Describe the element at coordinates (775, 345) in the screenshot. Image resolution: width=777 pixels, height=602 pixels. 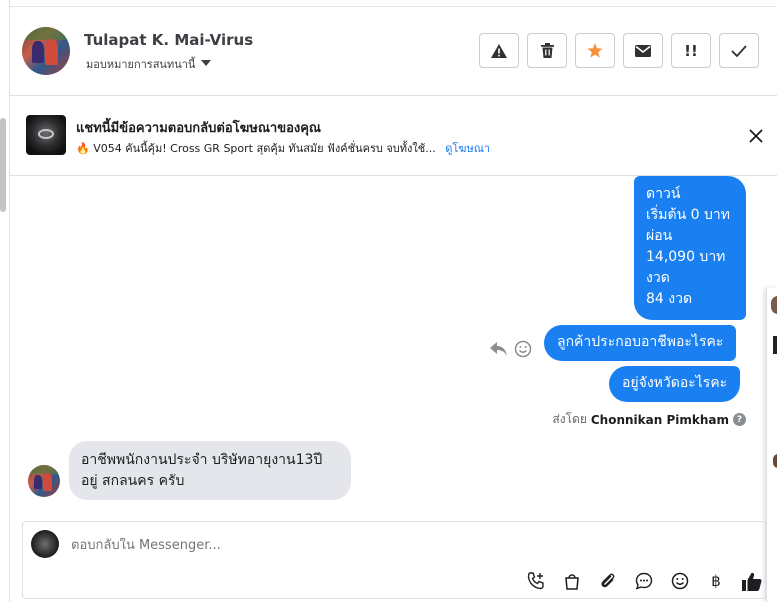
I see `thumbnail` at that location.